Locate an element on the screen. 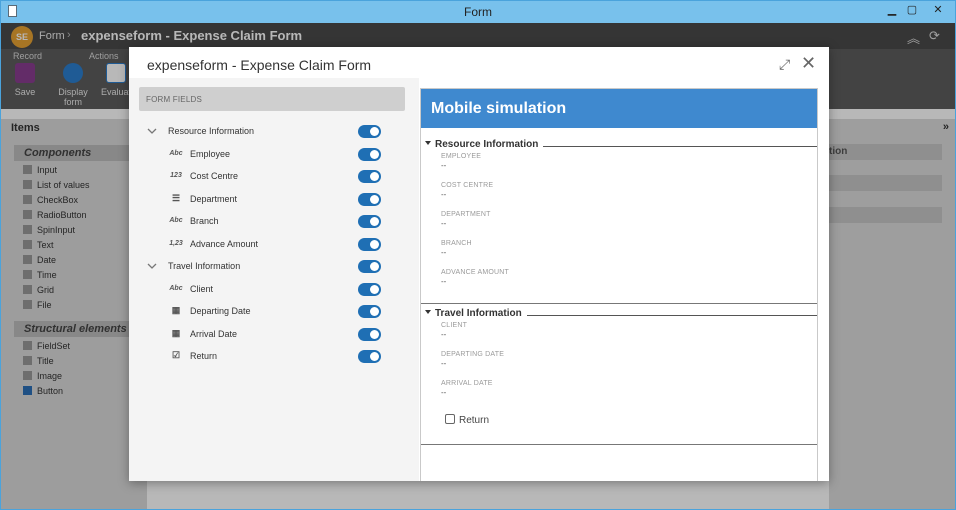 The height and width of the screenshot is (510, 956). checkbox-icon: ☑ is located at coordinates (176, 355).